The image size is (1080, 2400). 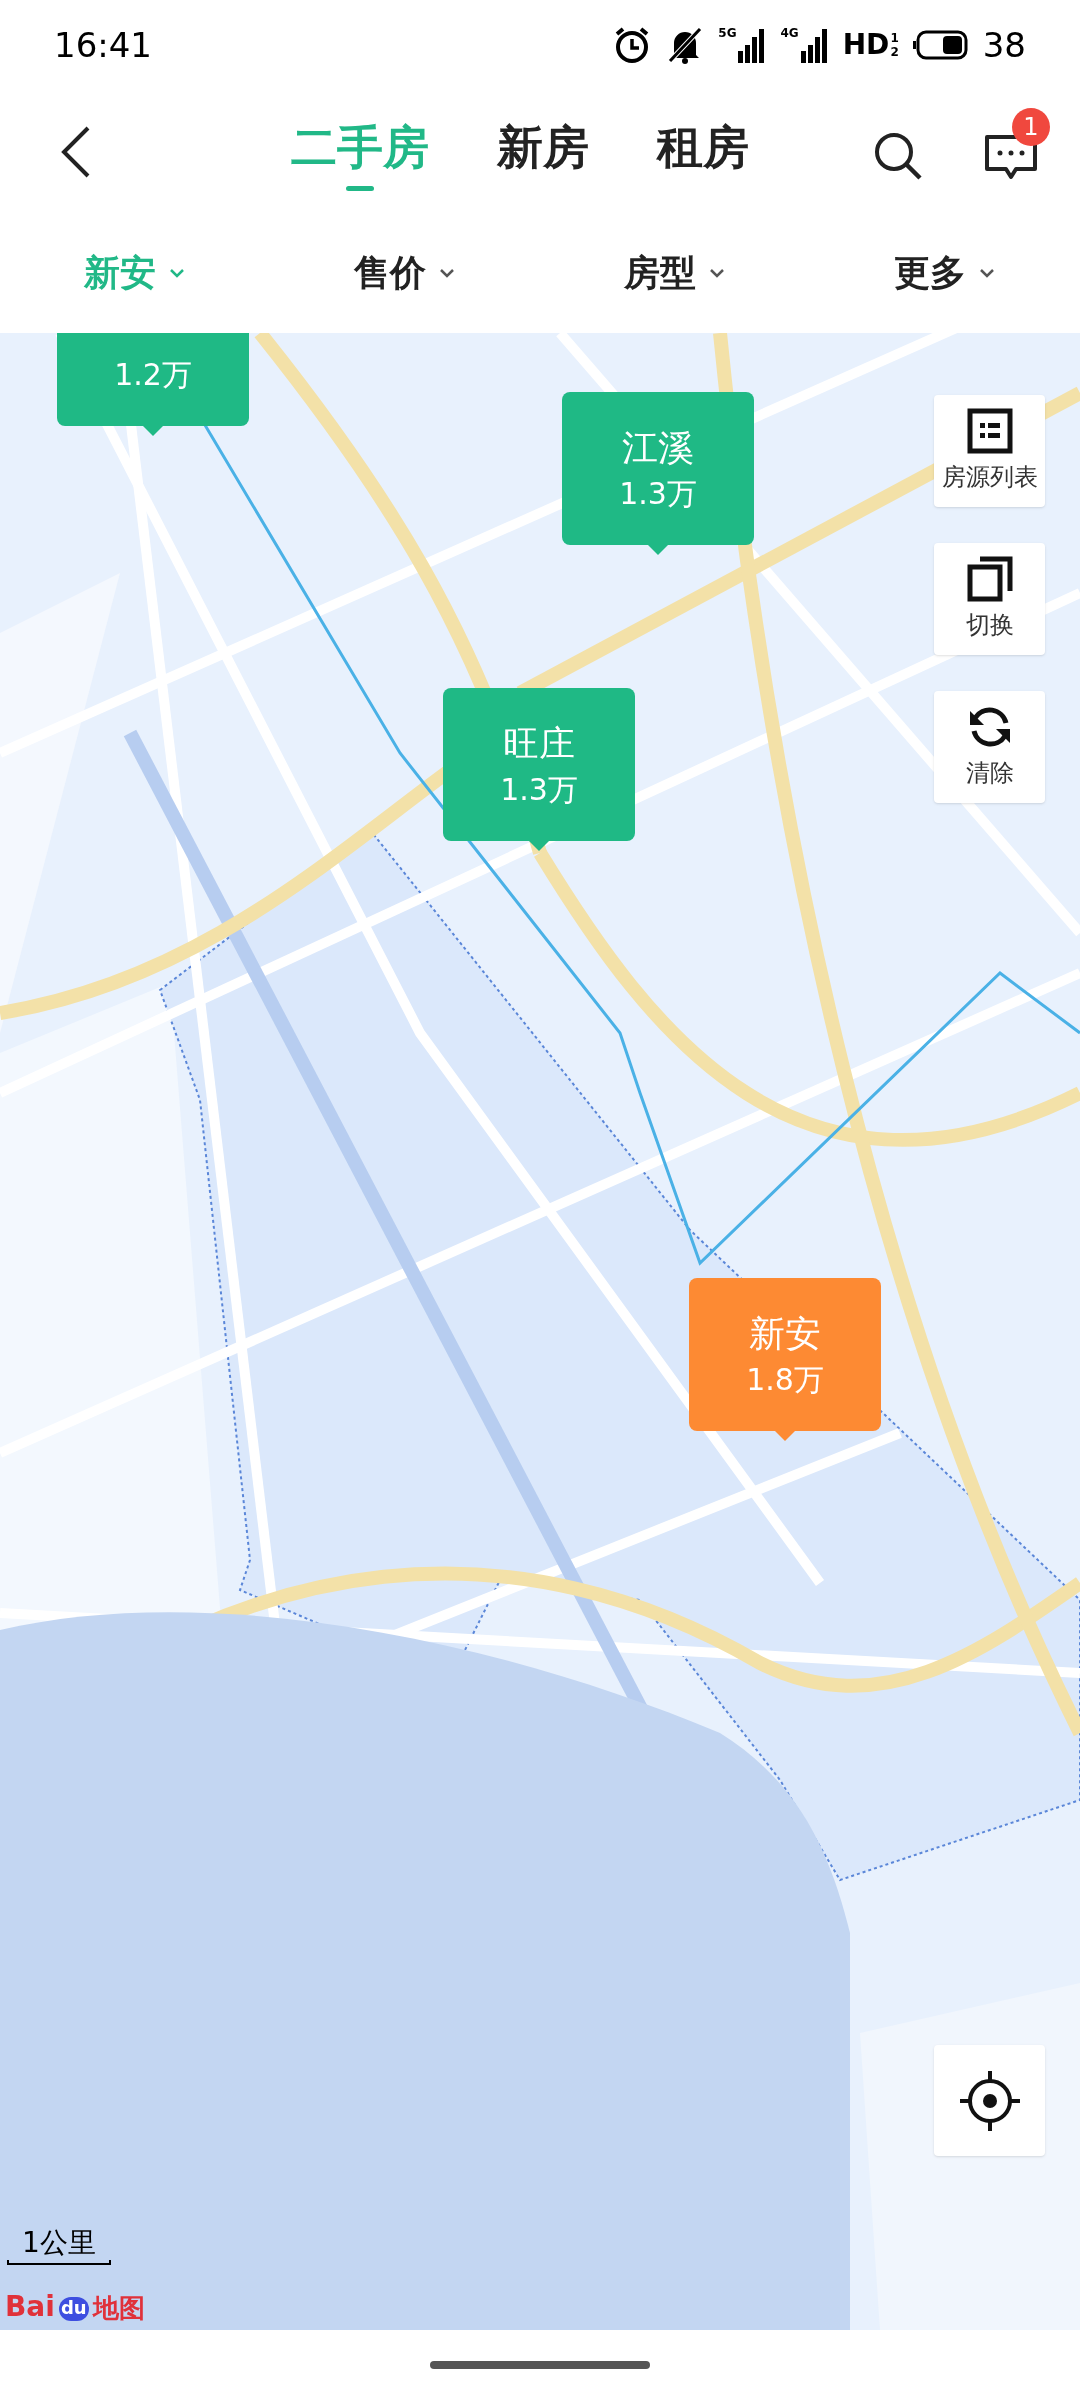 I want to click on map-tool-button: 房源列表, so click(x=989, y=451).